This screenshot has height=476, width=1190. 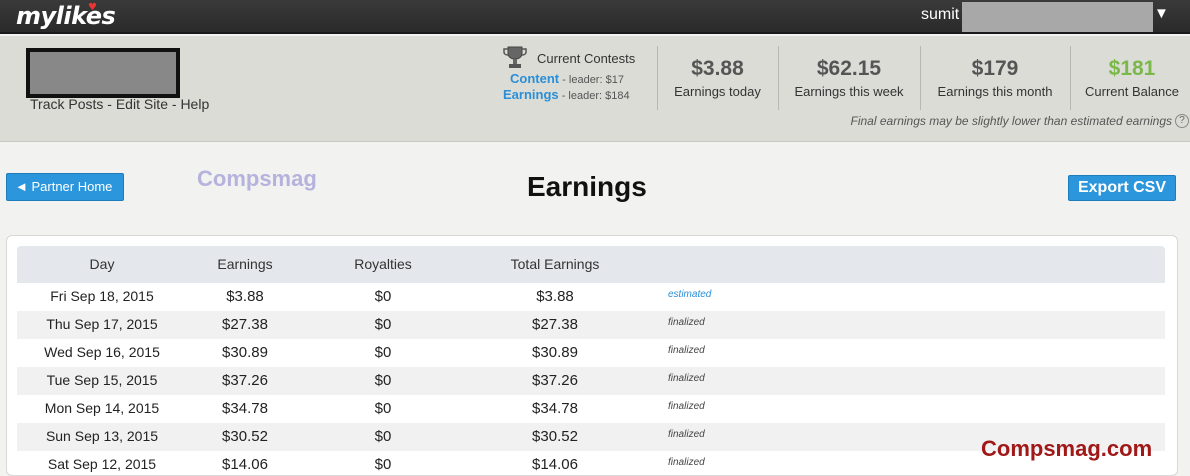 What do you see at coordinates (555, 408) in the screenshot?
I see `cell-total-earnings: $34.78` at bounding box center [555, 408].